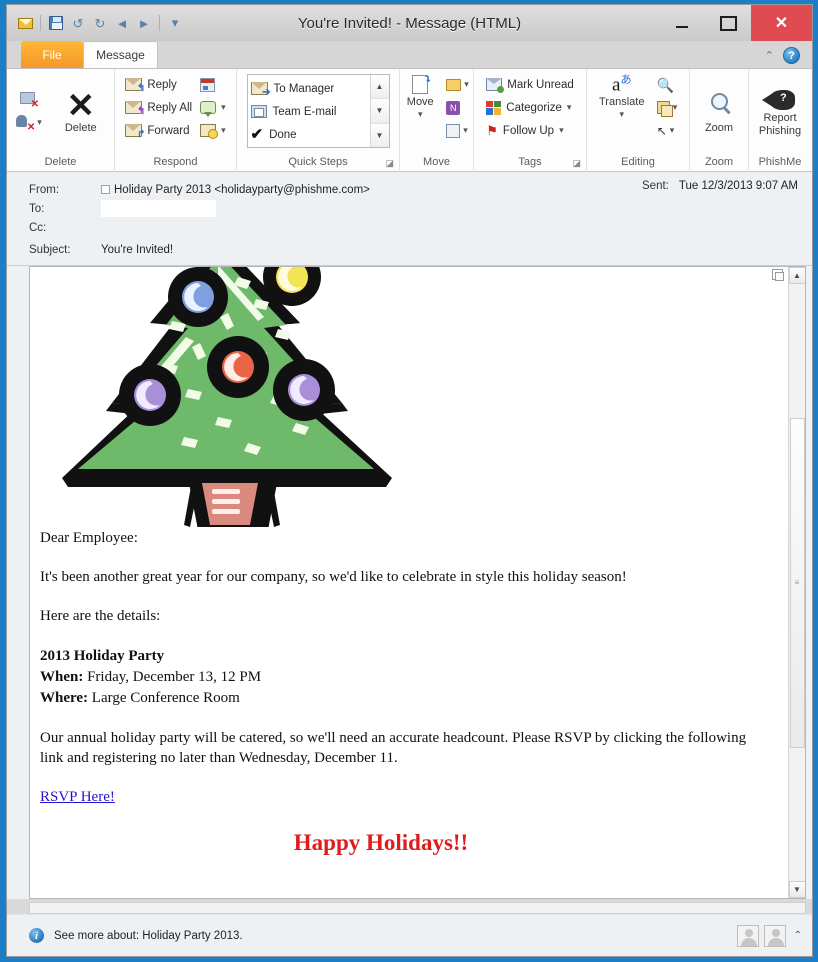 The width and height of the screenshot is (818, 962). I want to click on actions-dropdown-icon: ▾, so click(465, 130).